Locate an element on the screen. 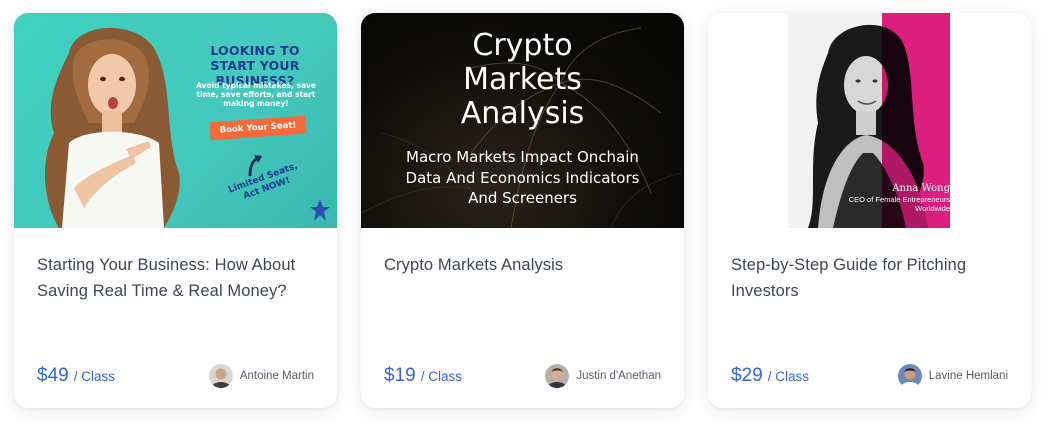 This screenshot has height=424, width=1047. price: $19 / Class is located at coordinates (423, 376).